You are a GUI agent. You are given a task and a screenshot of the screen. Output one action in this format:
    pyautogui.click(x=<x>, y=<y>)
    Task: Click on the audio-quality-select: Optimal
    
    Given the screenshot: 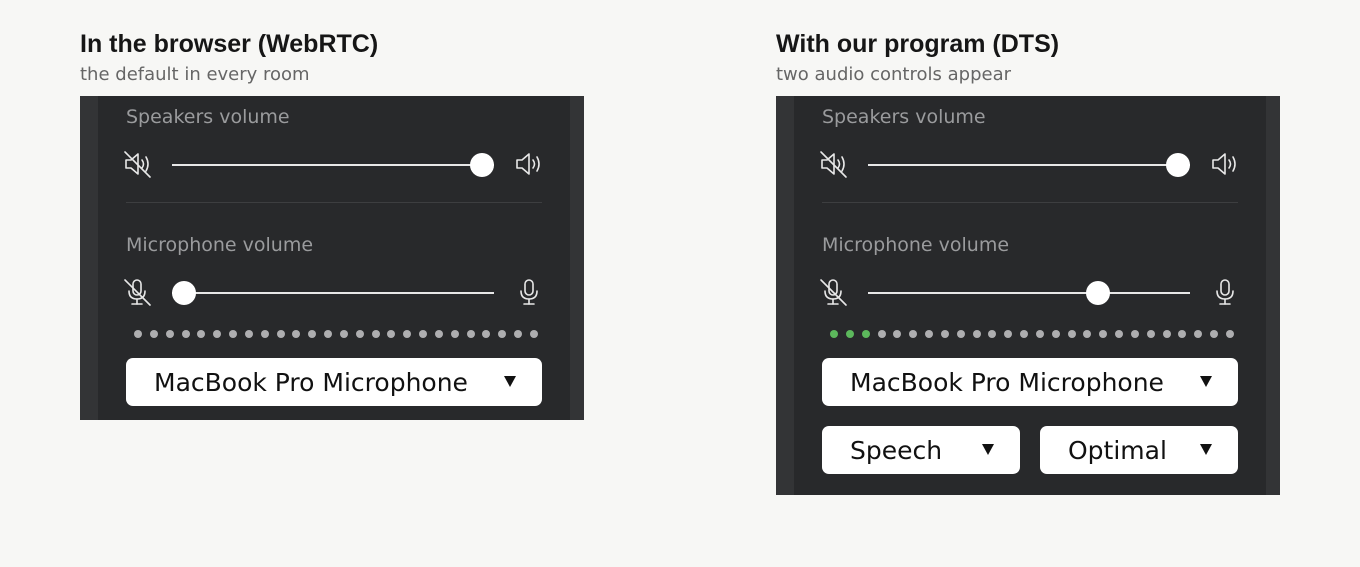 What is the action you would take?
    pyautogui.click(x=1139, y=450)
    